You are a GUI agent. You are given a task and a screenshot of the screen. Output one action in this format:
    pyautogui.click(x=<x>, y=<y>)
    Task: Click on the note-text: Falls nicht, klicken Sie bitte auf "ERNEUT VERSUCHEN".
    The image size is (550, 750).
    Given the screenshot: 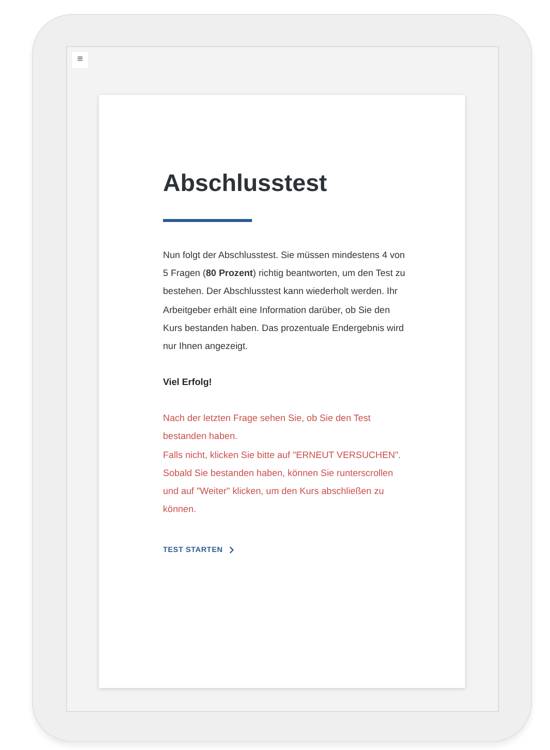 What is the action you would take?
    pyautogui.click(x=282, y=455)
    